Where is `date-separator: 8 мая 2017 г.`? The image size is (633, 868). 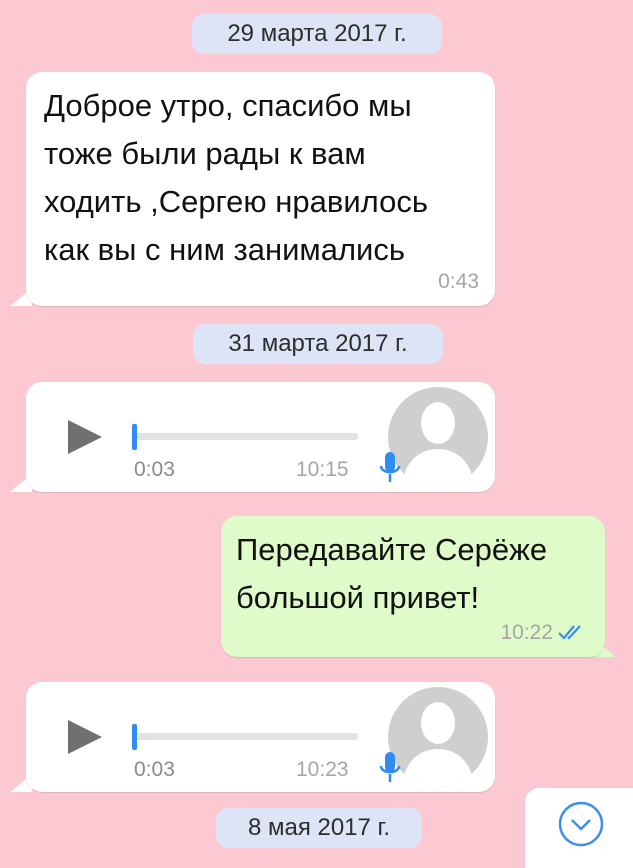
date-separator: 8 мая 2017 г. is located at coordinates (319, 828).